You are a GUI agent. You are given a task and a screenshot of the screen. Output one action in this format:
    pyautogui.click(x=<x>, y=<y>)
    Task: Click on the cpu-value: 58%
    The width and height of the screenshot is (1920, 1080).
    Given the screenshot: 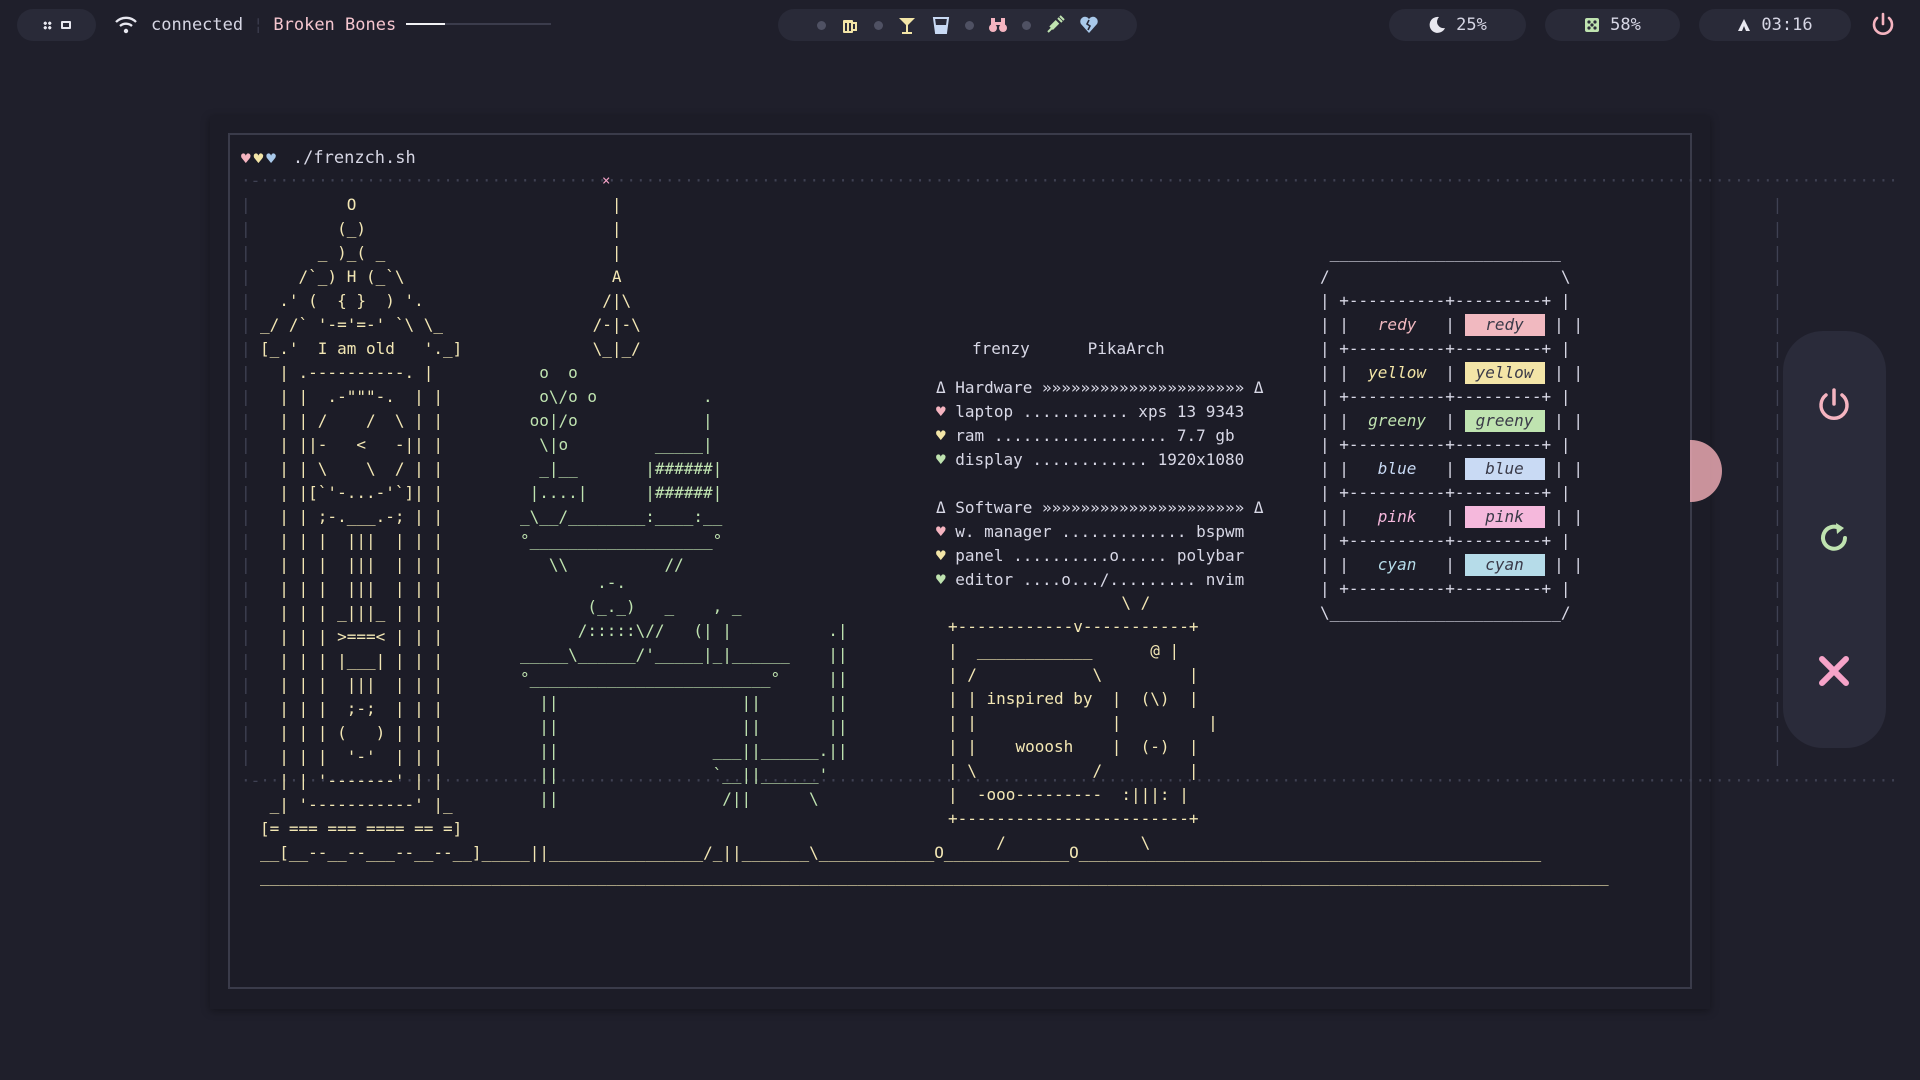 What is the action you would take?
    pyautogui.click(x=1625, y=25)
    